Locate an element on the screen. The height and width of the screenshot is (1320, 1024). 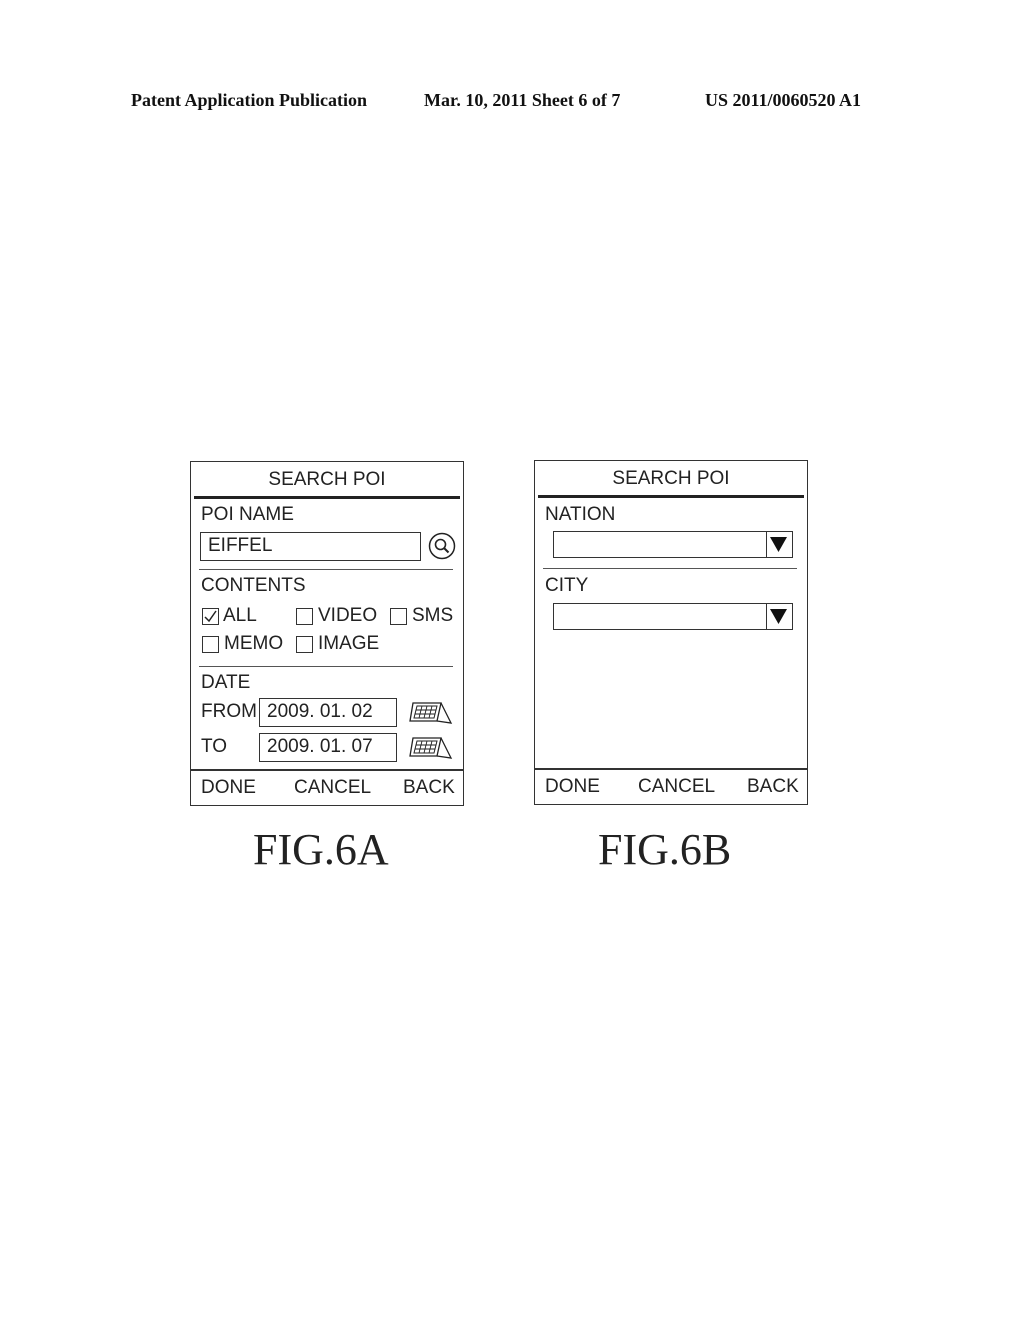
search-poi-panel-b: SEARCH POI NATION CITY DONE CANCEL BACK is located at coordinates (671, 632).